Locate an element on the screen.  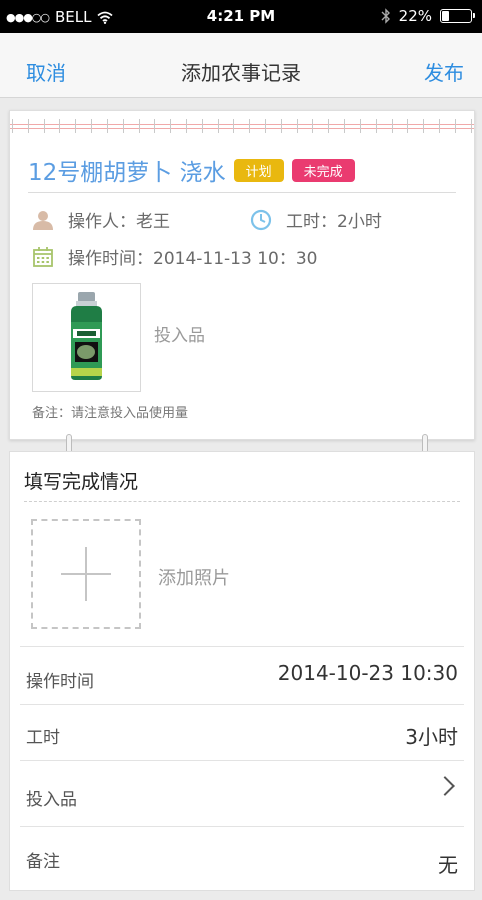
remark-value: 无 is located at coordinates (448, 865).